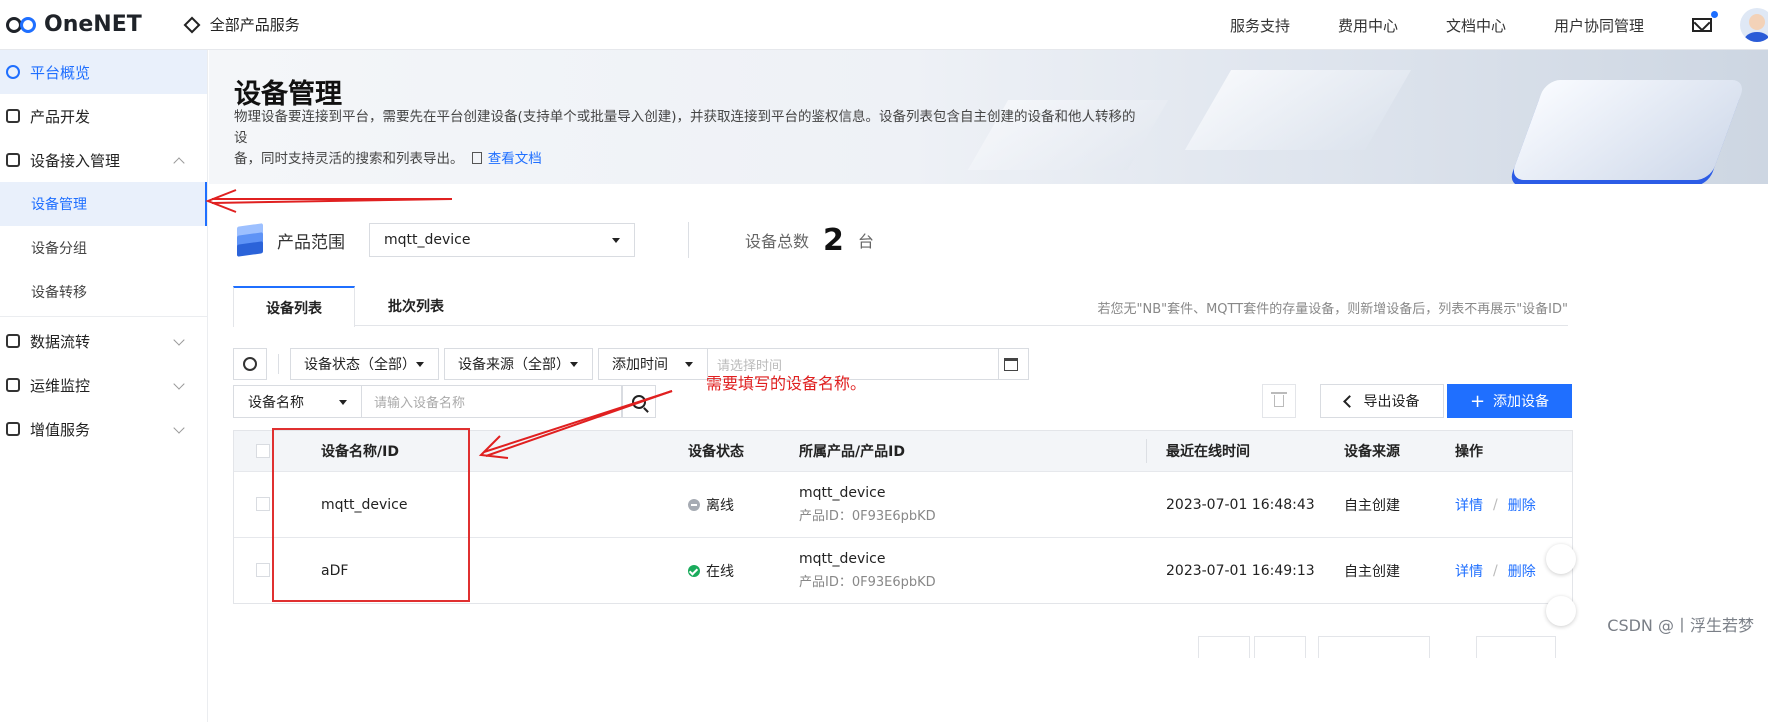 Image resolution: width=1768 pixels, height=722 pixels. I want to click on nav-billing-center: 费用中心, so click(1368, 25).